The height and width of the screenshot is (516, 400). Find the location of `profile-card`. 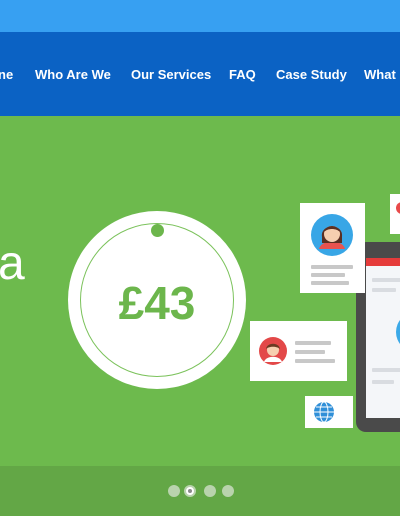

profile-card is located at coordinates (332, 248).